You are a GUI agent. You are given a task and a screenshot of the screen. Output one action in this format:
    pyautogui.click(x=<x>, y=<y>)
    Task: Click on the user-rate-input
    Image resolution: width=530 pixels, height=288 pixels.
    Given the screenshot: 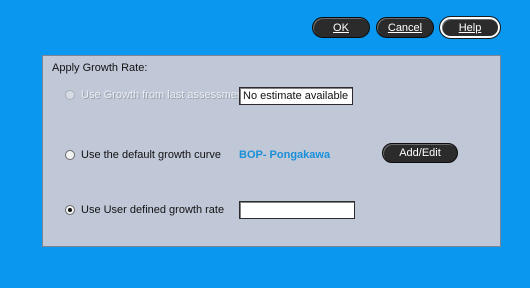 What is the action you would take?
    pyautogui.click(x=297, y=210)
    